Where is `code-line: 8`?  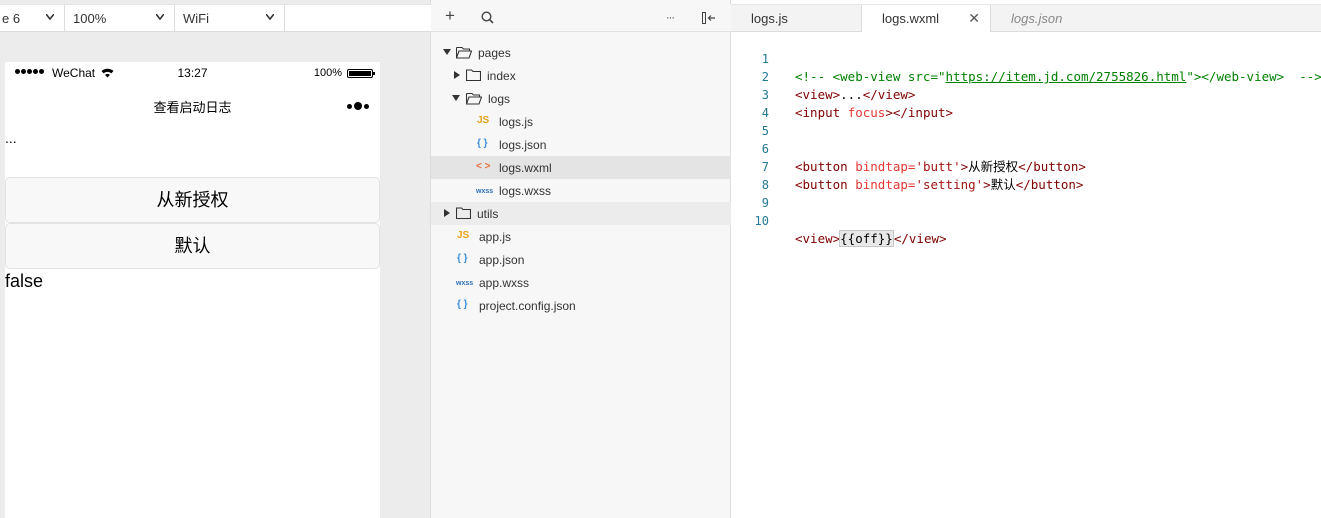
code-line: 8 is located at coordinates (761, 175).